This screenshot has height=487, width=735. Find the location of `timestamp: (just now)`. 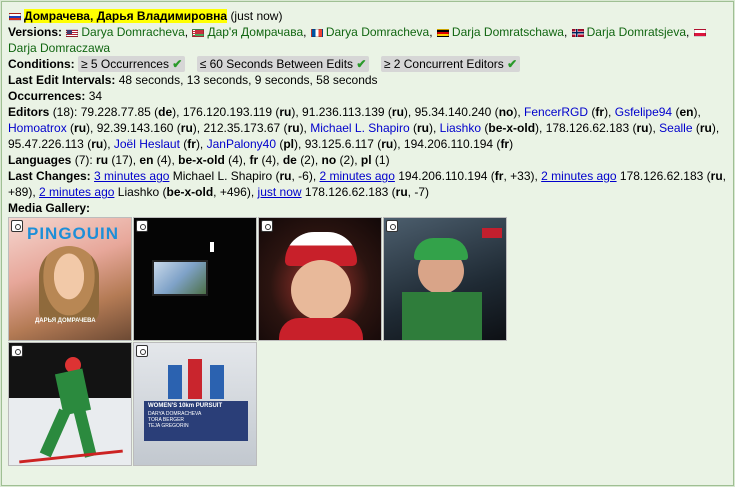

timestamp: (just now) is located at coordinates (256, 16).